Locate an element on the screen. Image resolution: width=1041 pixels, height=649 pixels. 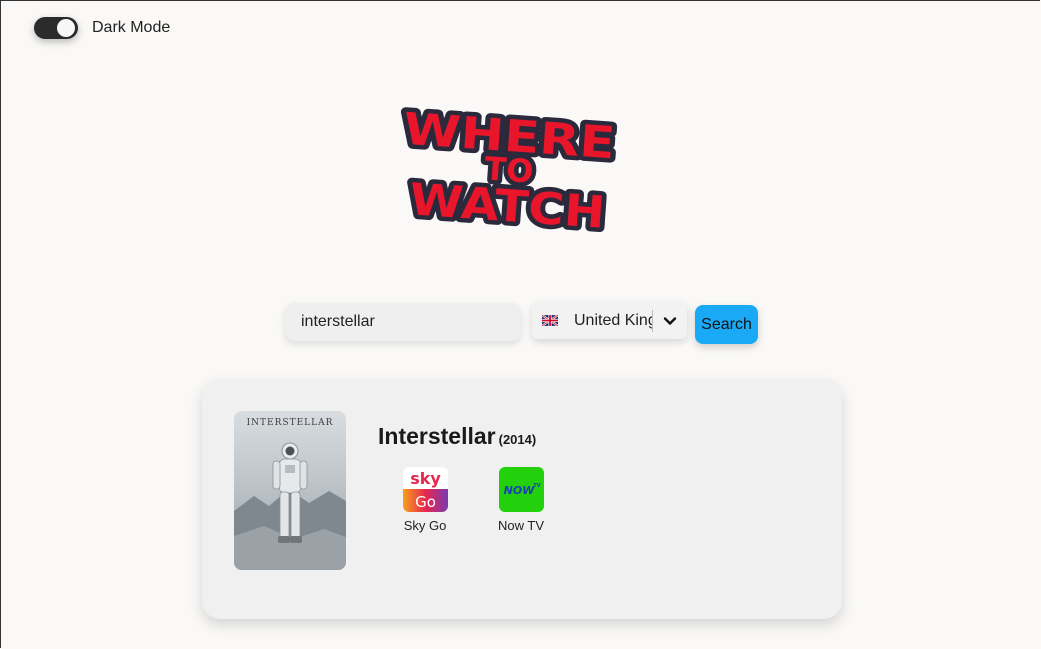
country-select: United Kingdom is located at coordinates (609, 320).